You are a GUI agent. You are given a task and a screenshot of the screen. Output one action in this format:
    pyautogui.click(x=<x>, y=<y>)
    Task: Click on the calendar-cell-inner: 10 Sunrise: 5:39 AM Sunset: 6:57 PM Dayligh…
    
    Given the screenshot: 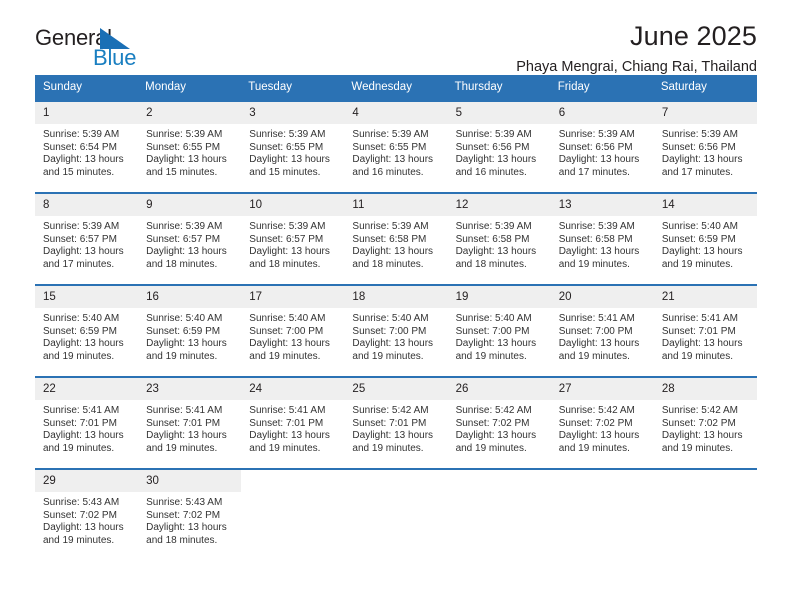 What is the action you would take?
    pyautogui.click(x=293, y=239)
    